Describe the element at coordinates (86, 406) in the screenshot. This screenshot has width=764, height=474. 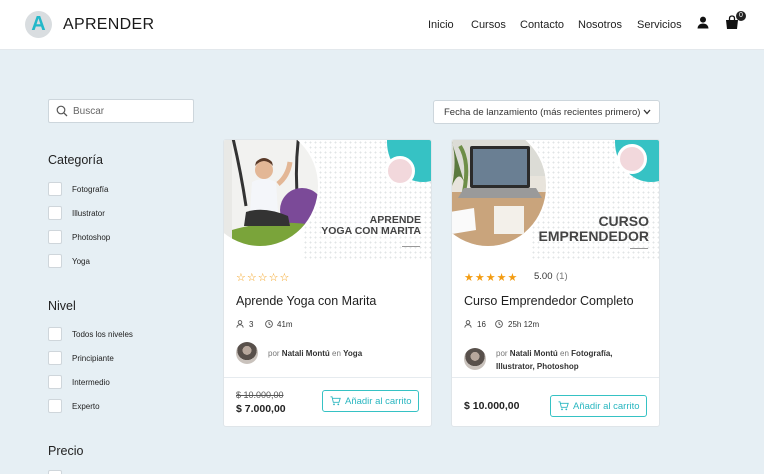
I see `level-label: Experto` at that location.